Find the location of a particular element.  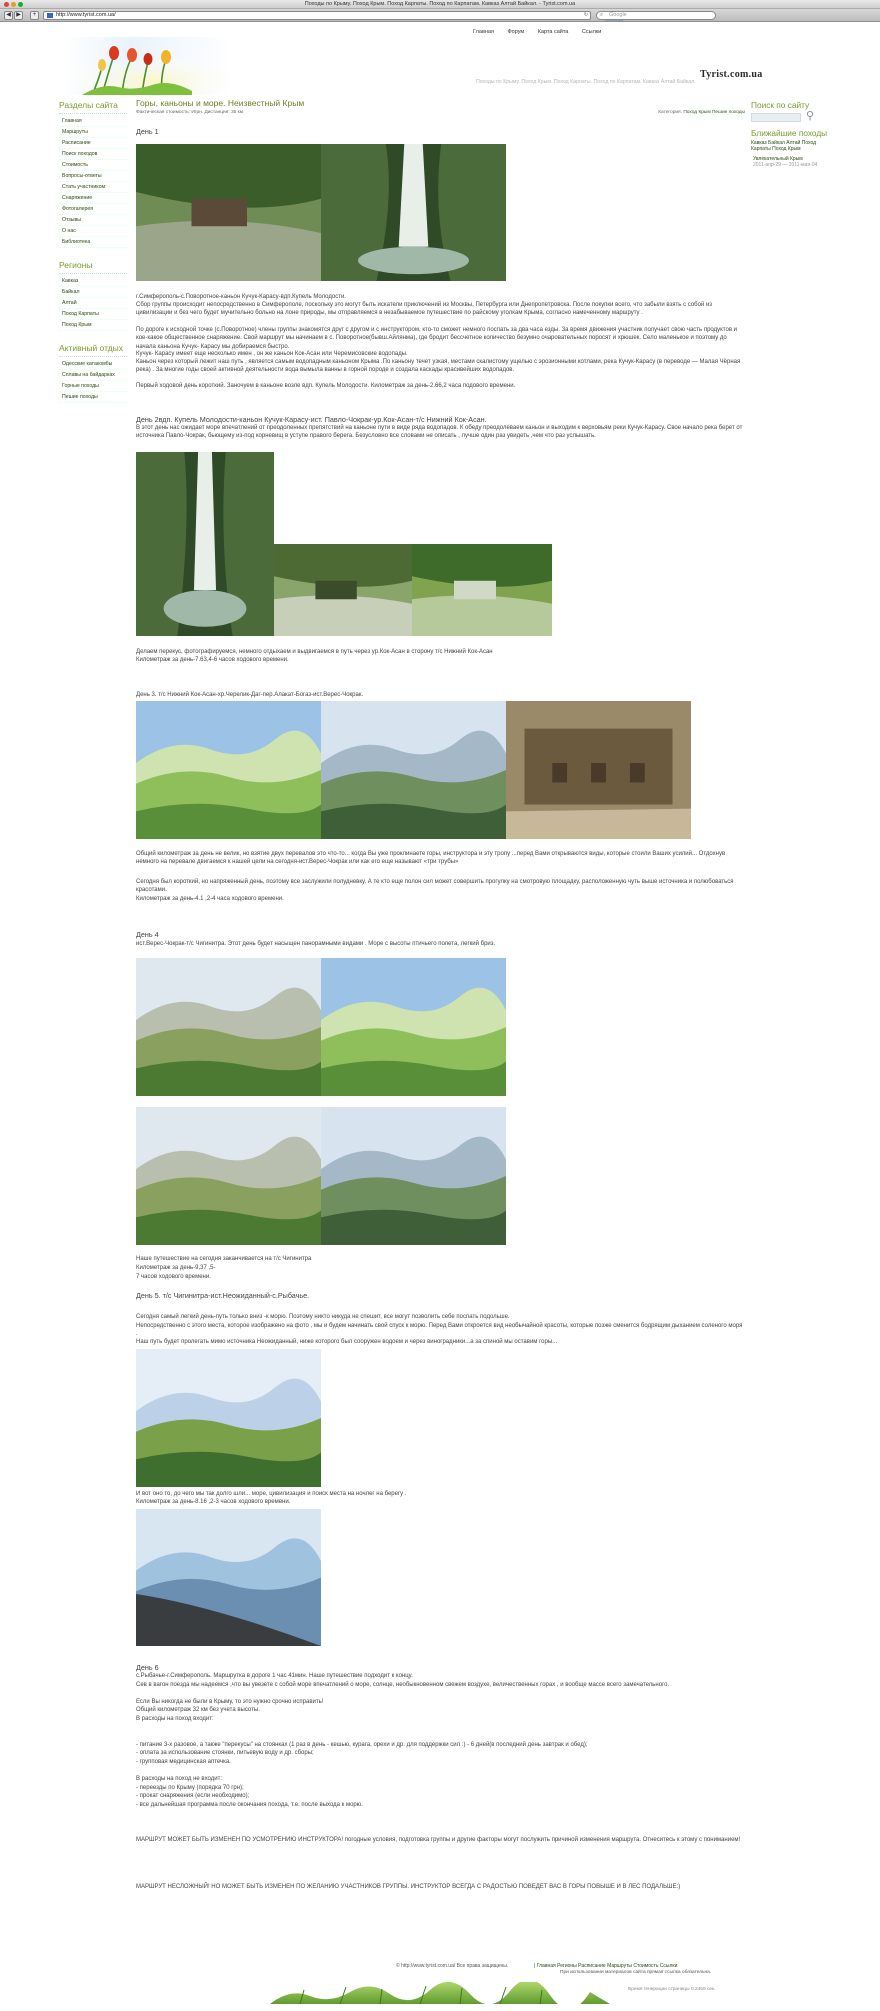

grass-footer-image is located at coordinates (440, 1993).